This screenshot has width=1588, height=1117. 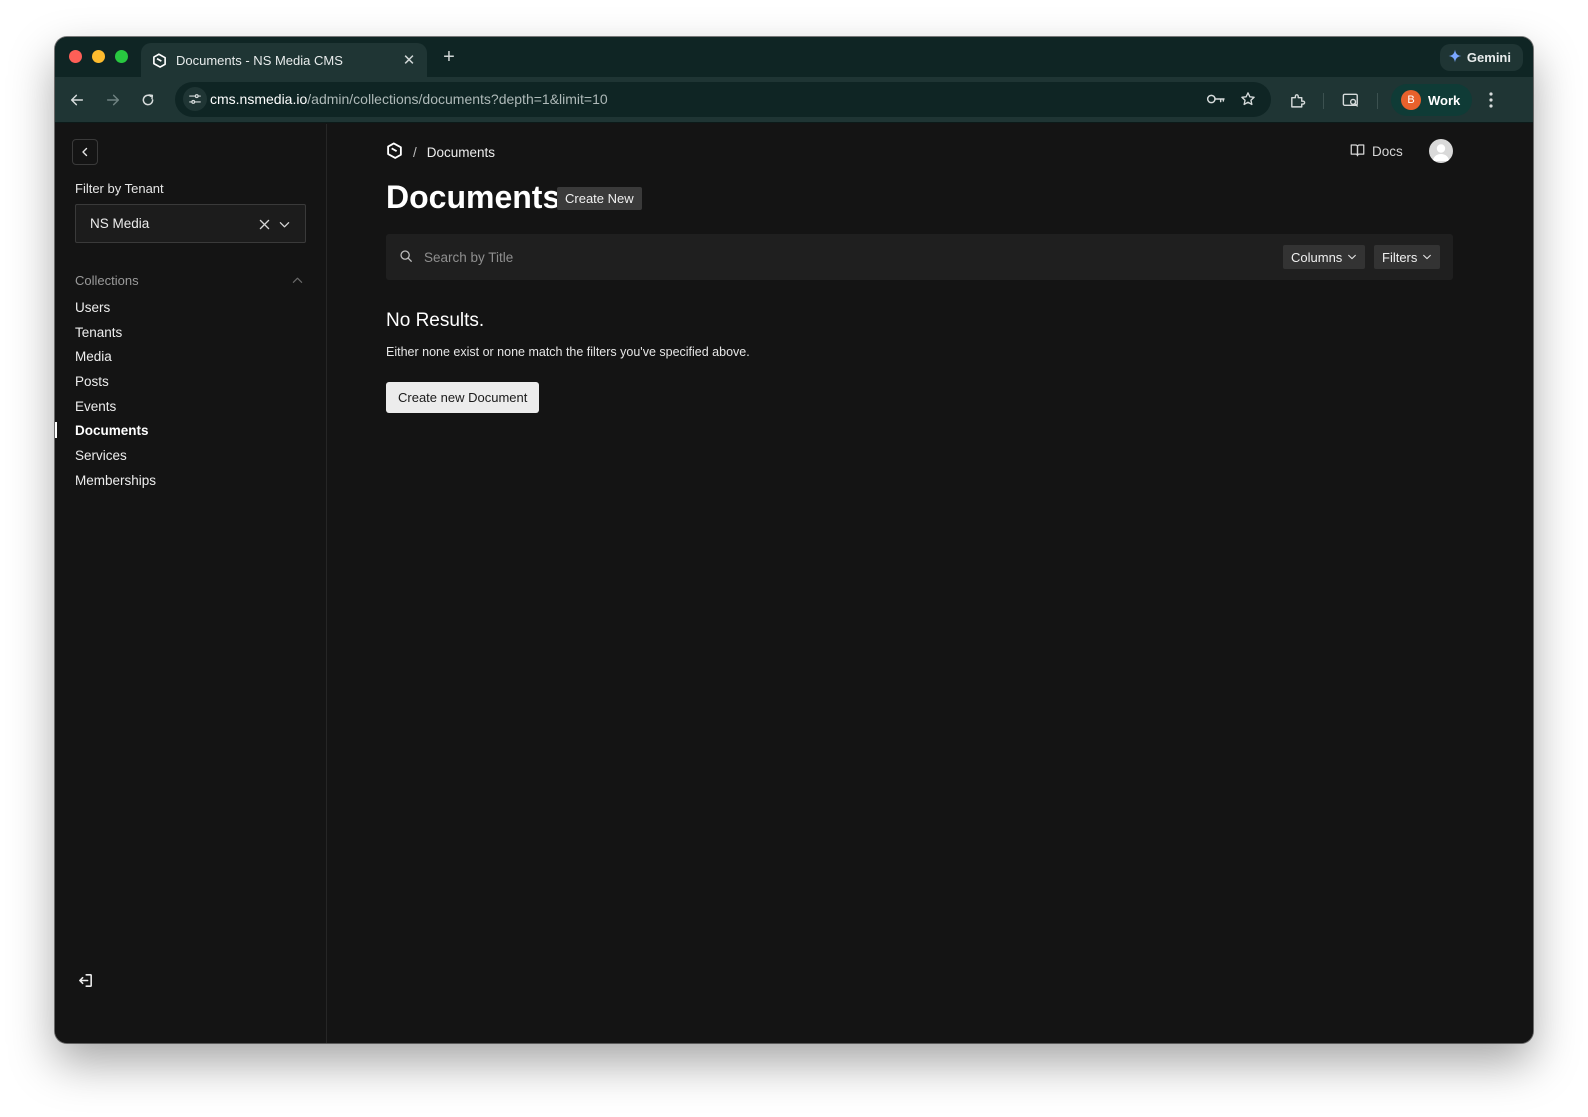 I want to click on columns-label: Columns, so click(x=1317, y=257).